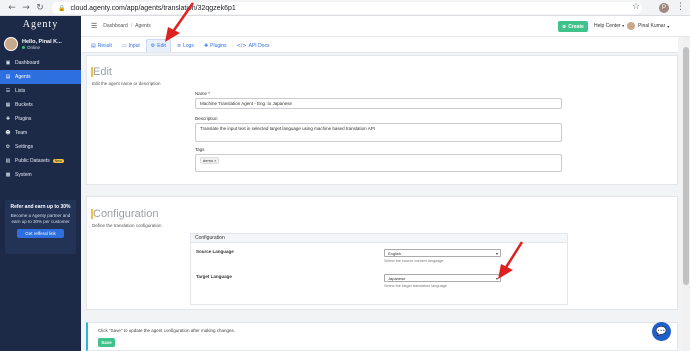 This screenshot has width=690, height=351. I want to click on save-button: Save, so click(106, 342).